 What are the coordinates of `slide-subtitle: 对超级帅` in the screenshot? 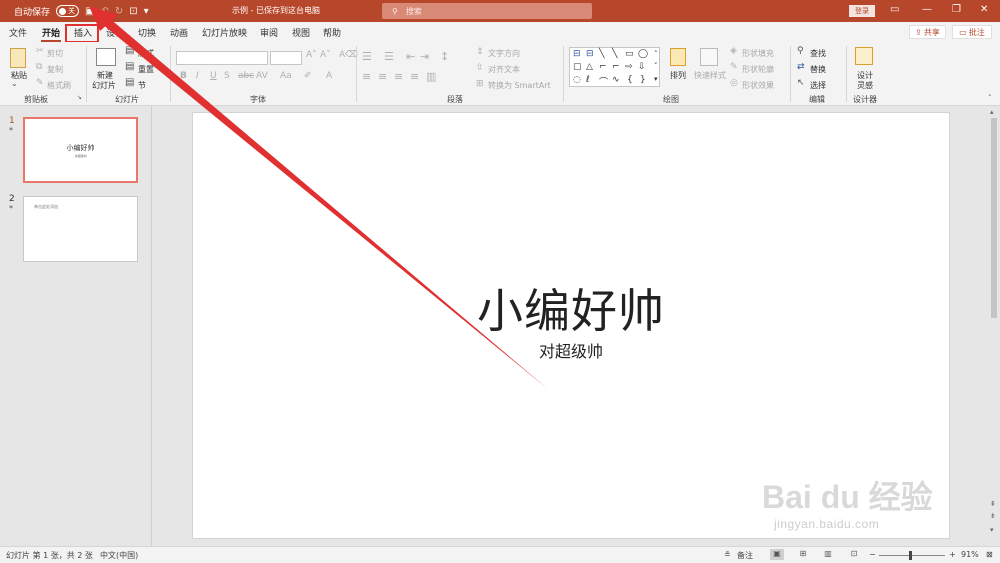 It's located at (571, 350).